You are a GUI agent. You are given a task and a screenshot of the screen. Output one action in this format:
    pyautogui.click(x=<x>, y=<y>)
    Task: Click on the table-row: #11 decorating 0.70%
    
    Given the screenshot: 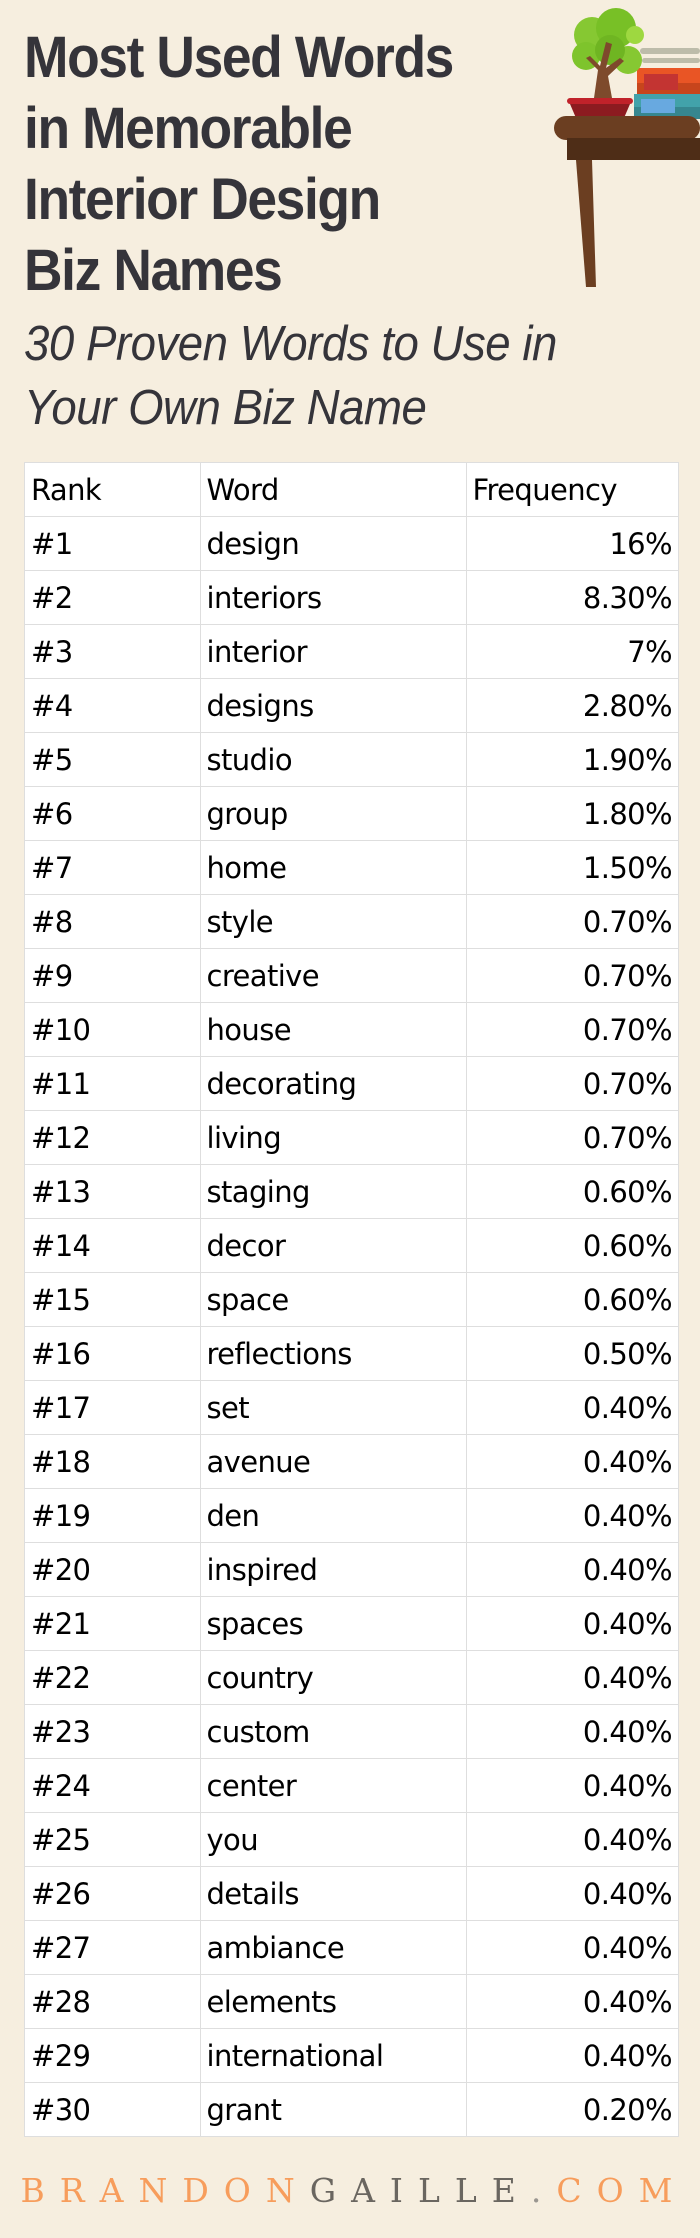 What is the action you would take?
    pyautogui.click(x=351, y=1083)
    